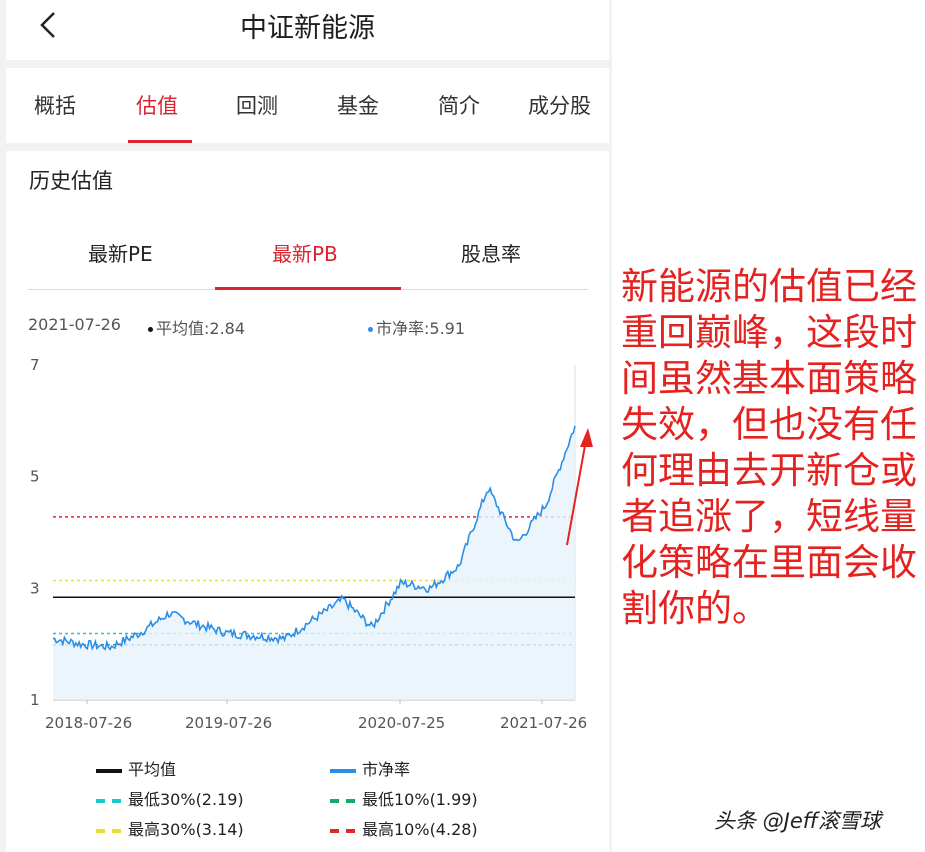  Describe the element at coordinates (543, 723) in the screenshot. I see `x-tick-label: 2021-07-26` at that location.